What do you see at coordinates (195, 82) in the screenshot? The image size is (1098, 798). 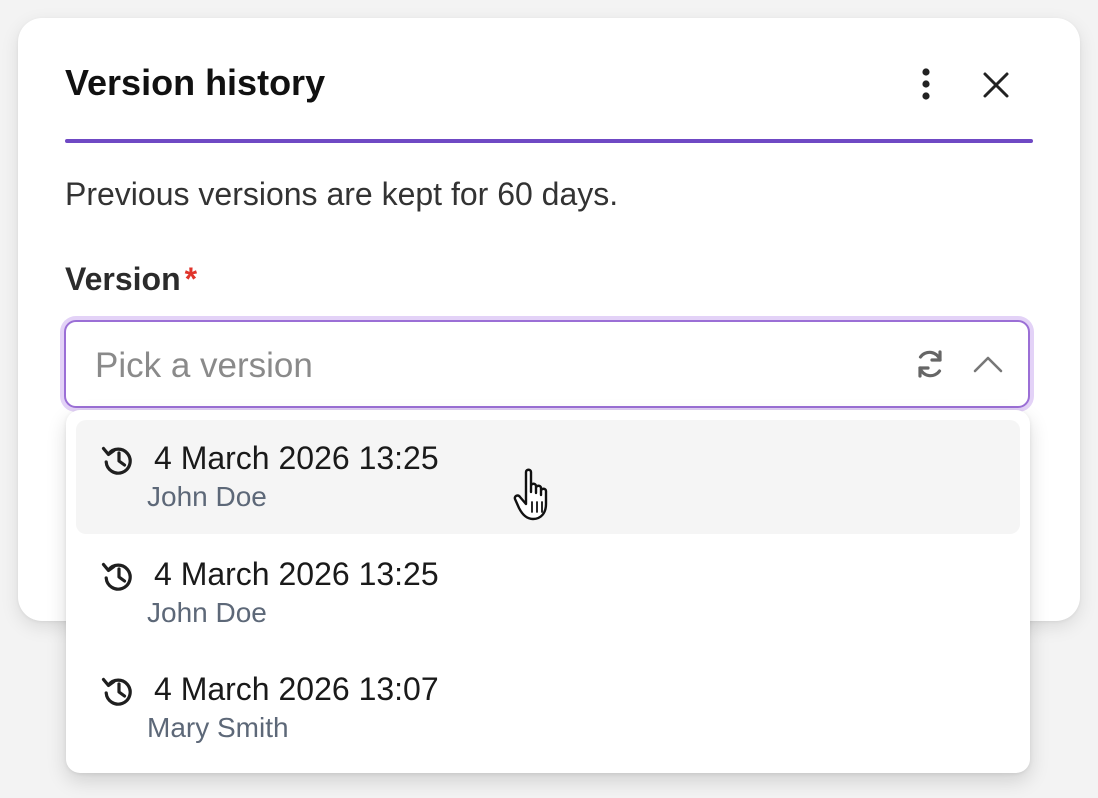 I see `dialog-title: Version history` at bounding box center [195, 82].